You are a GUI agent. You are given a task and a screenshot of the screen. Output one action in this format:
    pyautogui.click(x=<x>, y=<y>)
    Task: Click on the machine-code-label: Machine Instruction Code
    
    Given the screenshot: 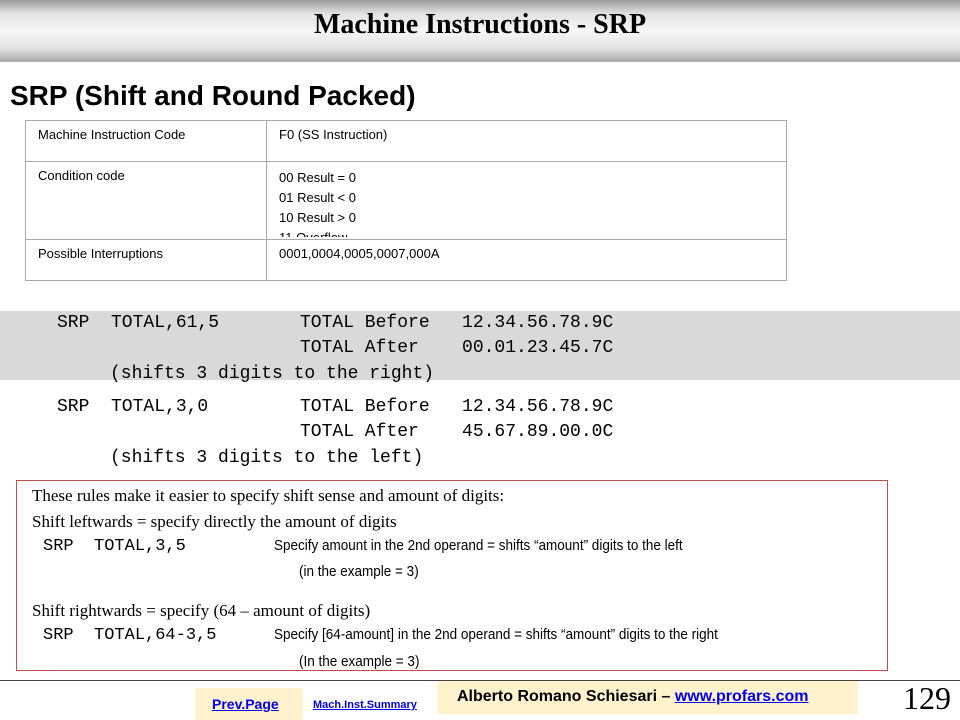 What is the action you would take?
    pyautogui.click(x=146, y=141)
    